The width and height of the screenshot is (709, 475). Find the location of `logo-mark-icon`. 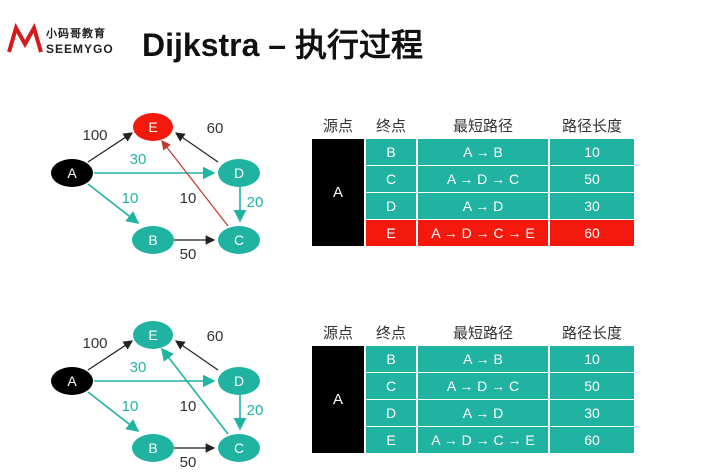

logo-mark-icon is located at coordinates (25, 37).